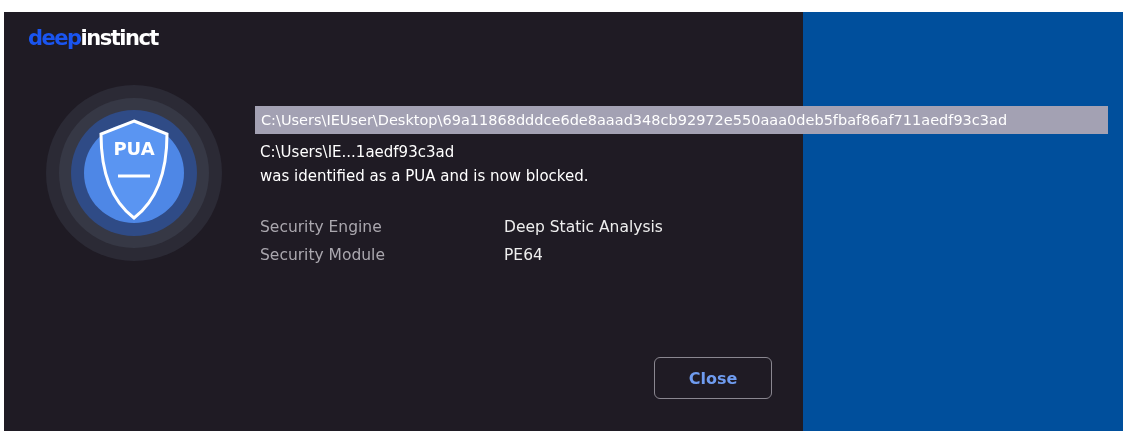 The height and width of the screenshot is (431, 1123). What do you see at coordinates (583, 227) in the screenshot?
I see `detail-value: Deep Static Analysis` at bounding box center [583, 227].